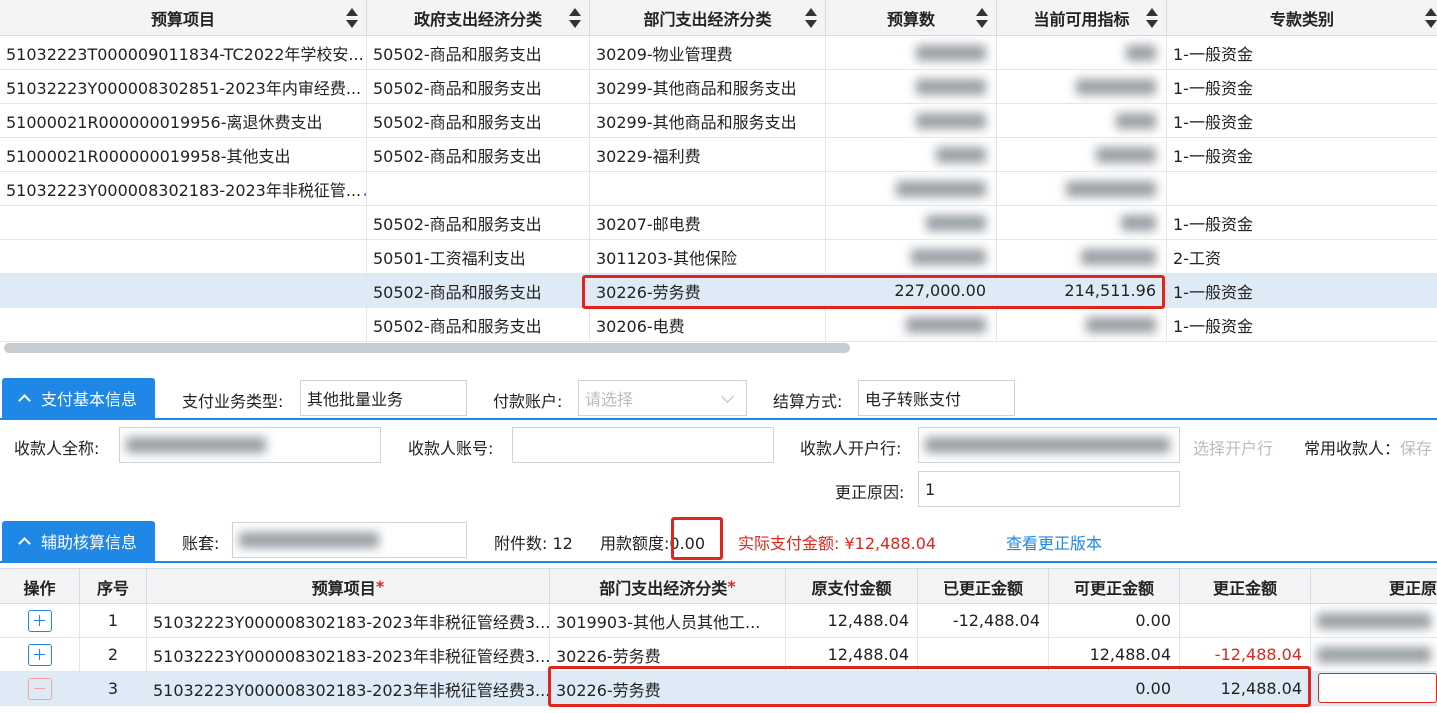 This screenshot has height=713, width=1437. What do you see at coordinates (1302, 188) in the screenshot?
I see `cell-fund-type` at bounding box center [1302, 188].